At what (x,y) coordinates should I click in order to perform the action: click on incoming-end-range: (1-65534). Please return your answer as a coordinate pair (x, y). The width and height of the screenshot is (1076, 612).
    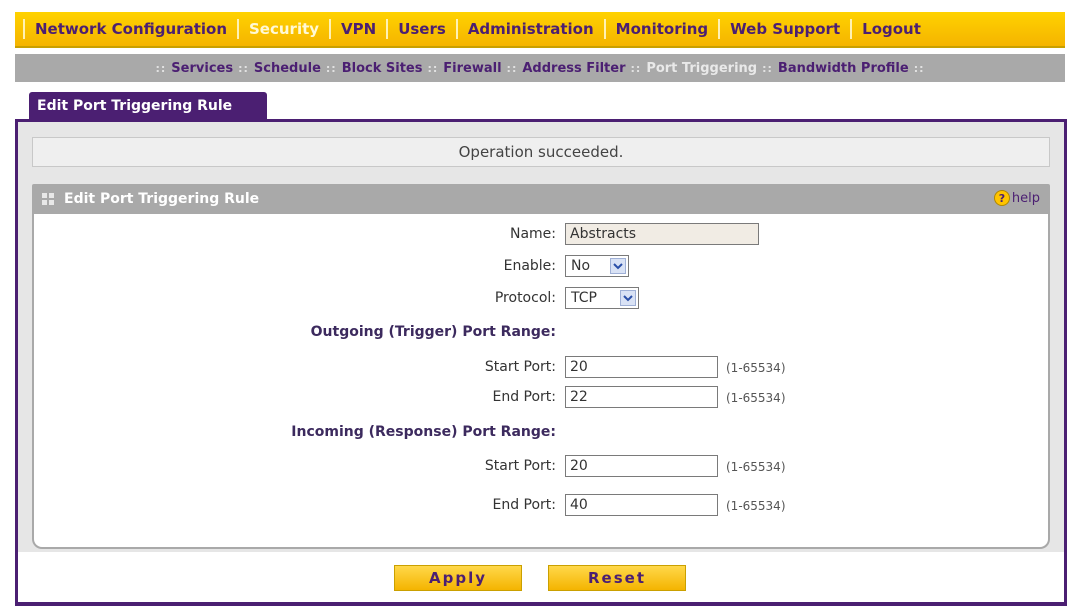
    Looking at the image, I should click on (756, 506).